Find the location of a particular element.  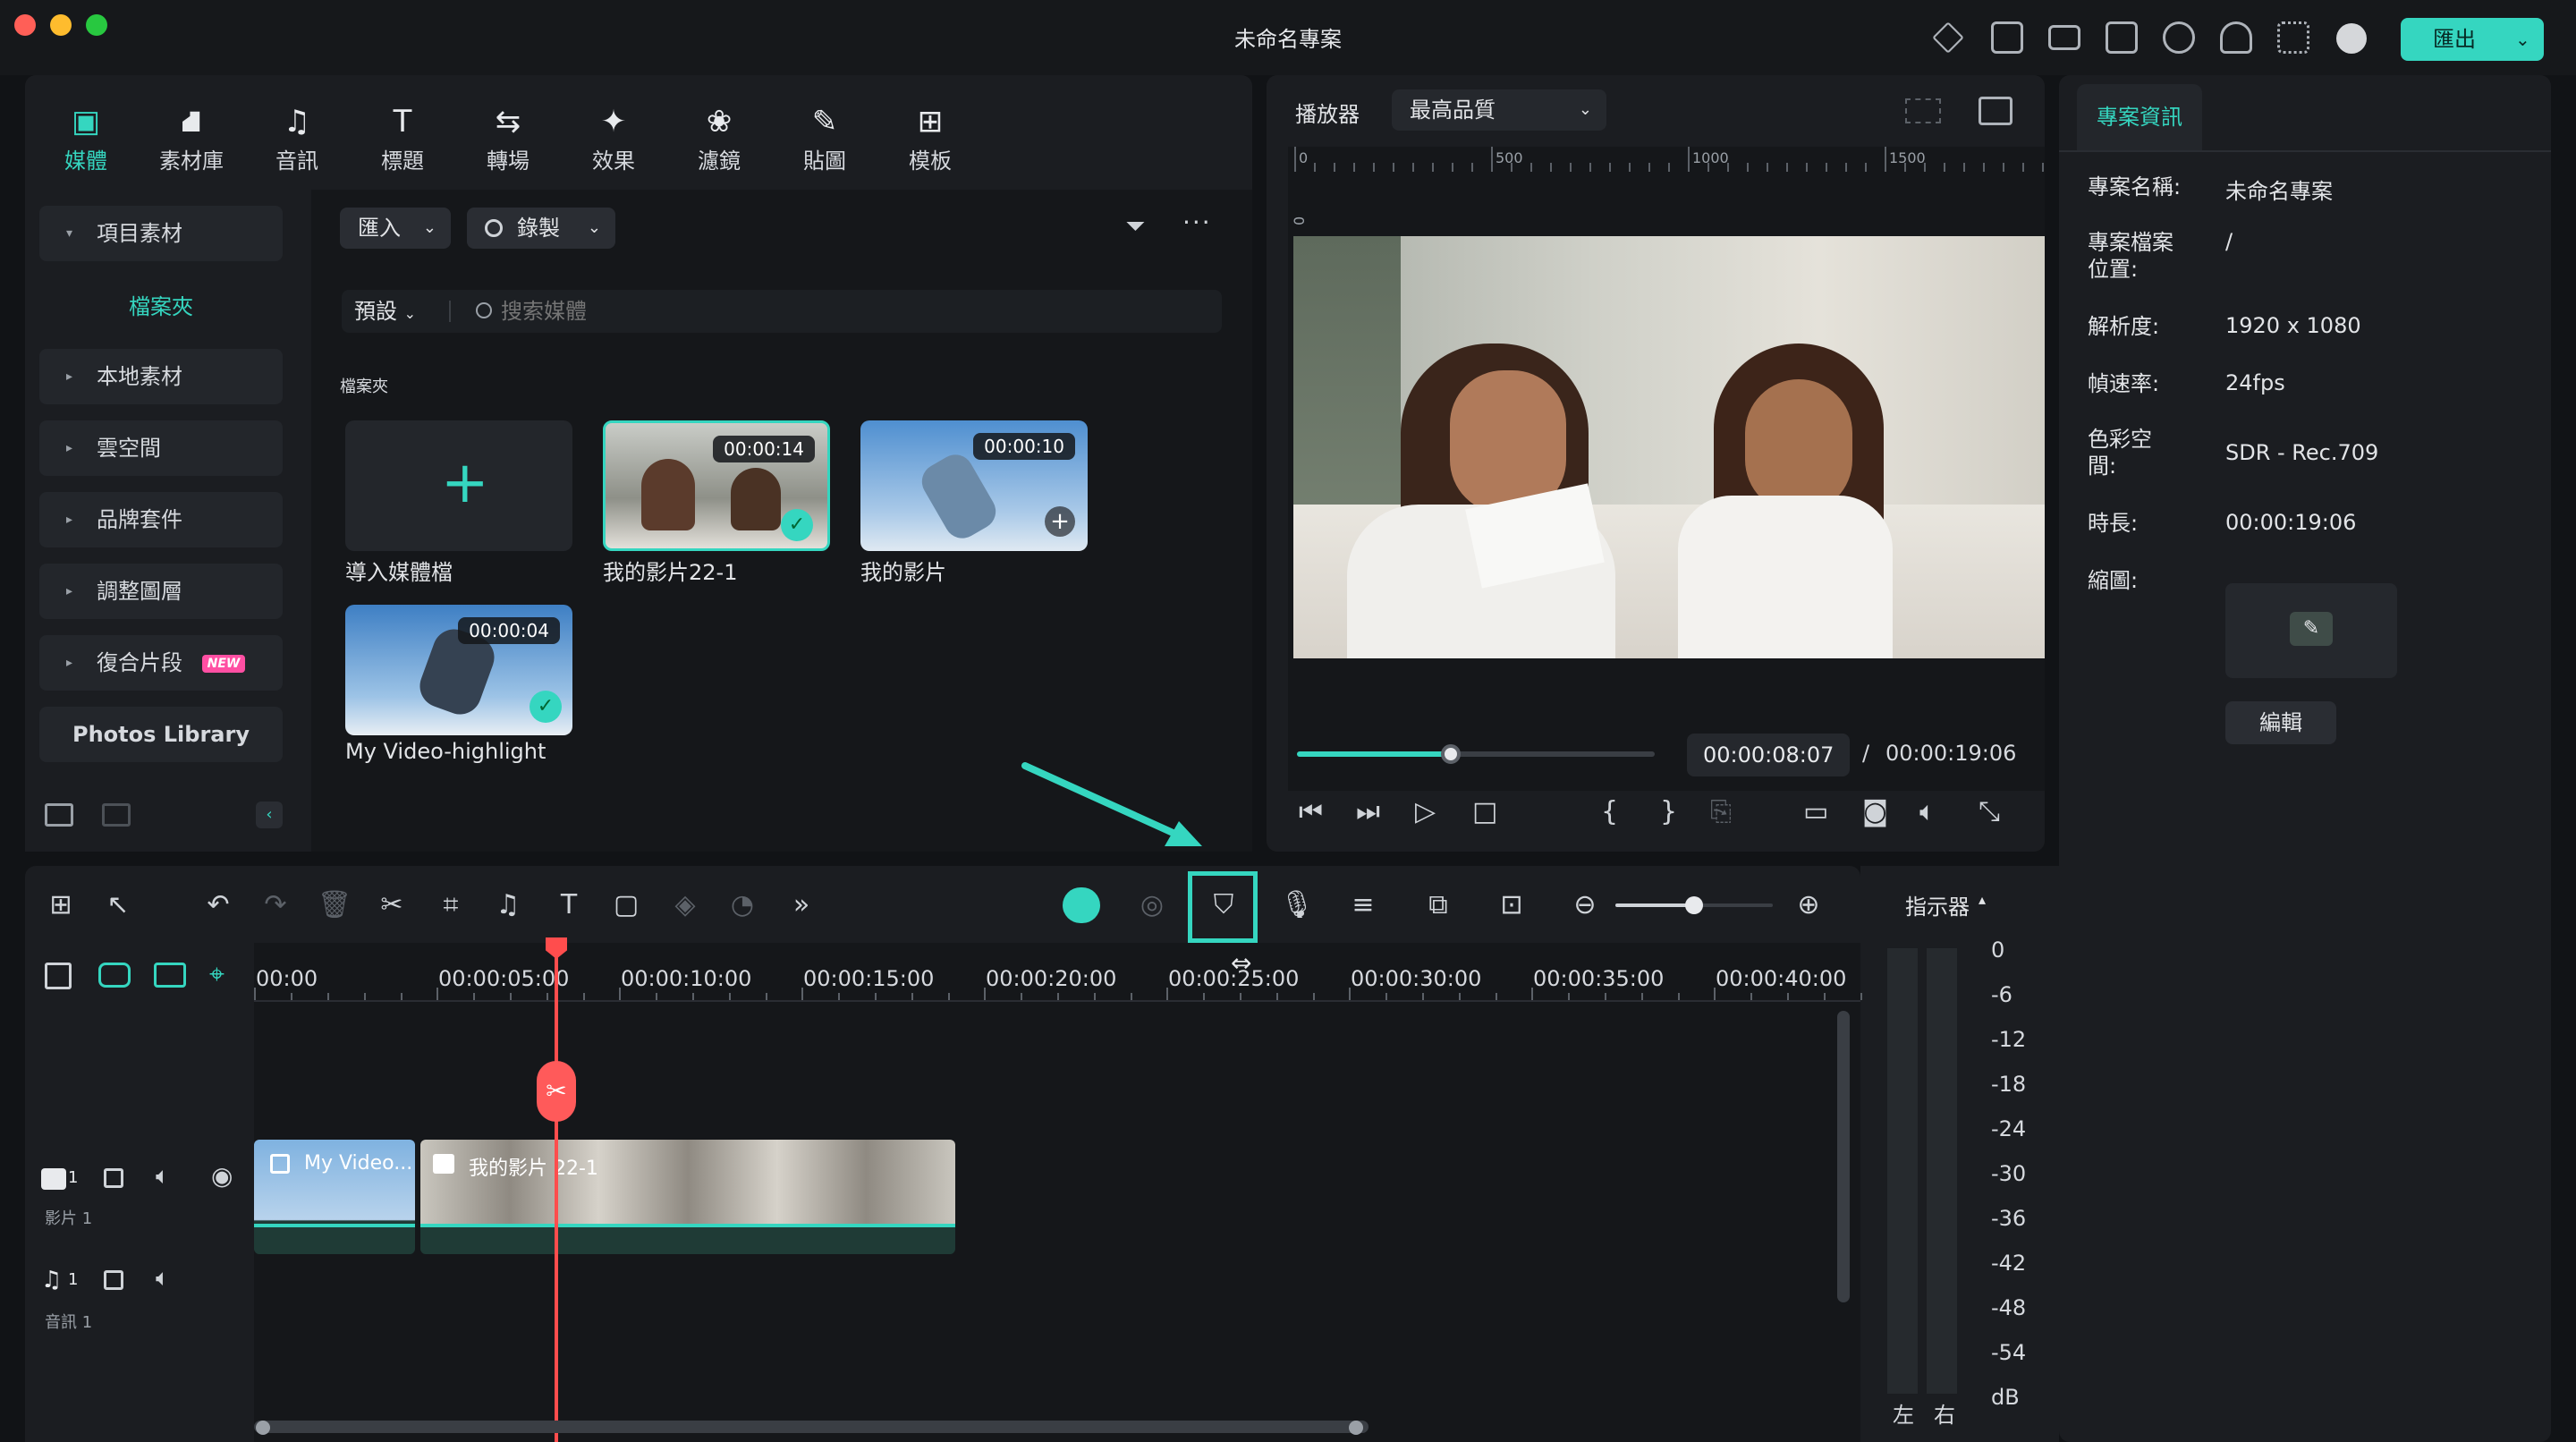

tab-sticker: ✎ 貼圖 is located at coordinates (824, 140).